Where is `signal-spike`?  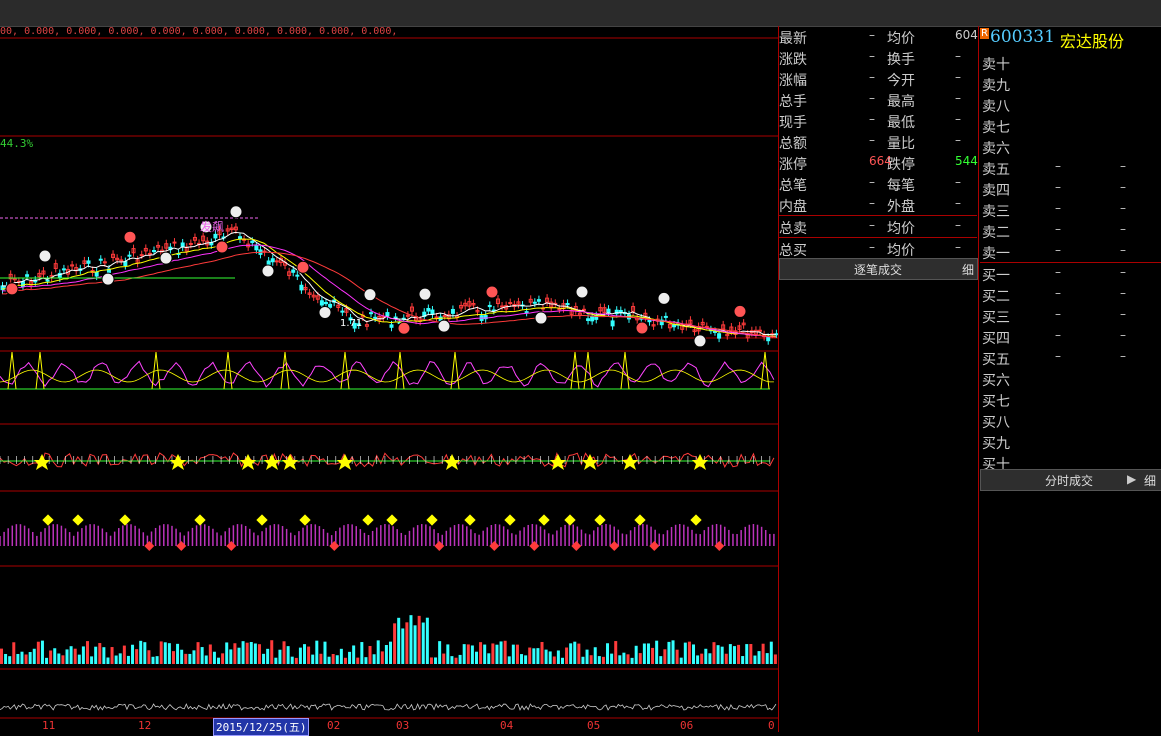 signal-spike is located at coordinates (400, 370).